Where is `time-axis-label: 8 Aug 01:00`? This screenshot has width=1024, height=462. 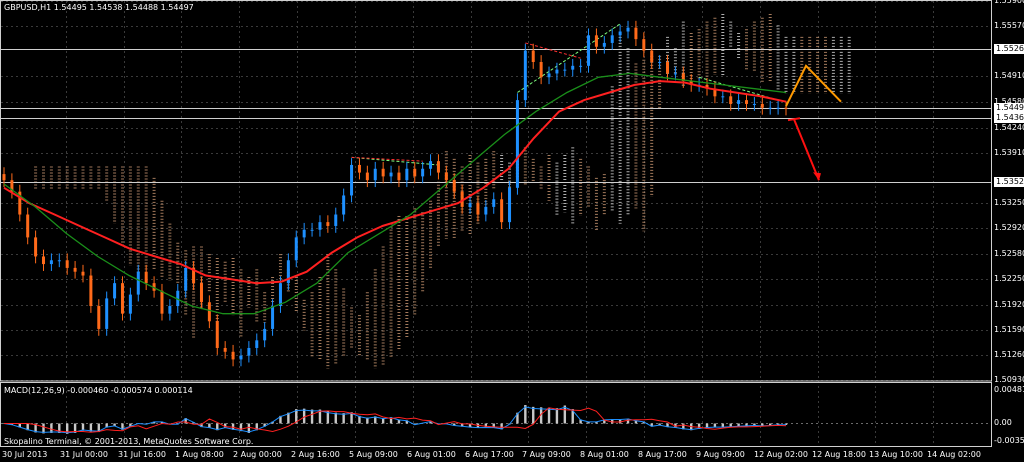
time-axis-label: 8 Aug 01:00 is located at coordinates (604, 454).